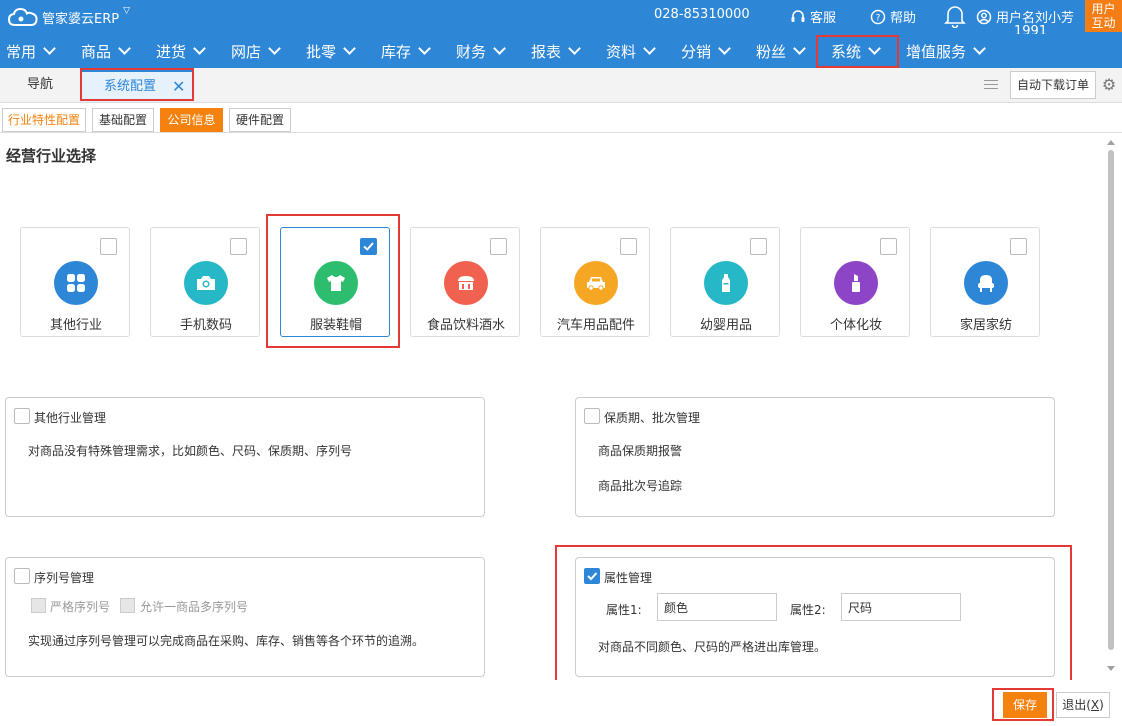  I want to click on car-icon, so click(596, 283).